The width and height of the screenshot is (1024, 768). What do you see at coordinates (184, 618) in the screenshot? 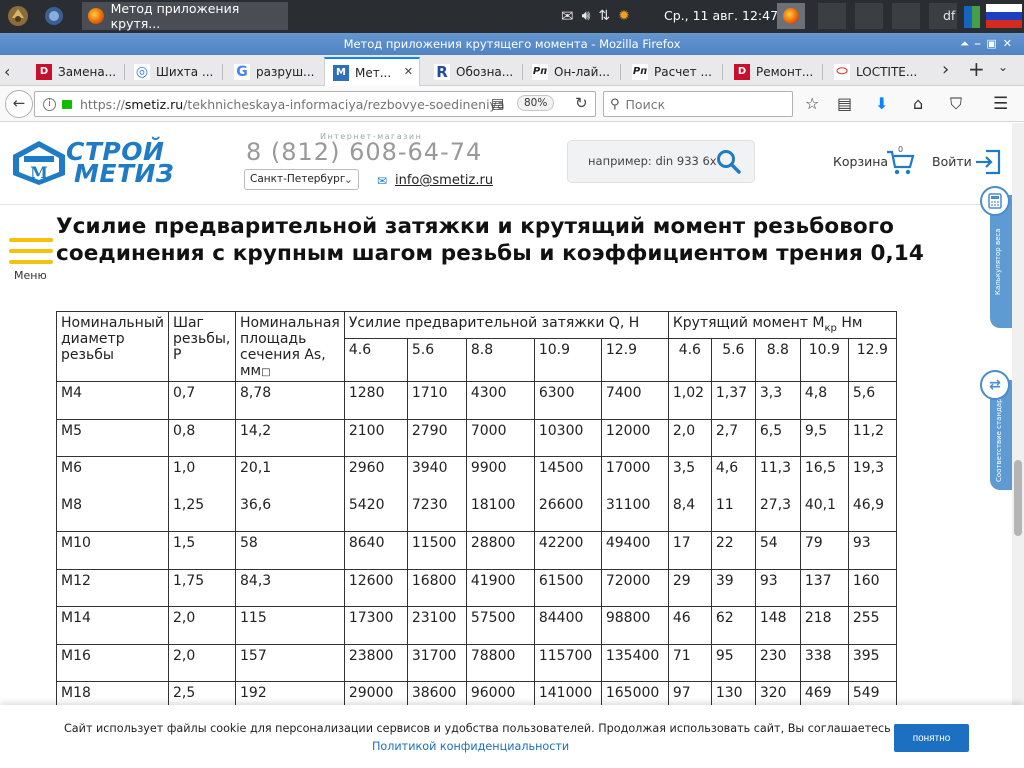
I see `cell-pitch-value: 2,0` at bounding box center [184, 618].